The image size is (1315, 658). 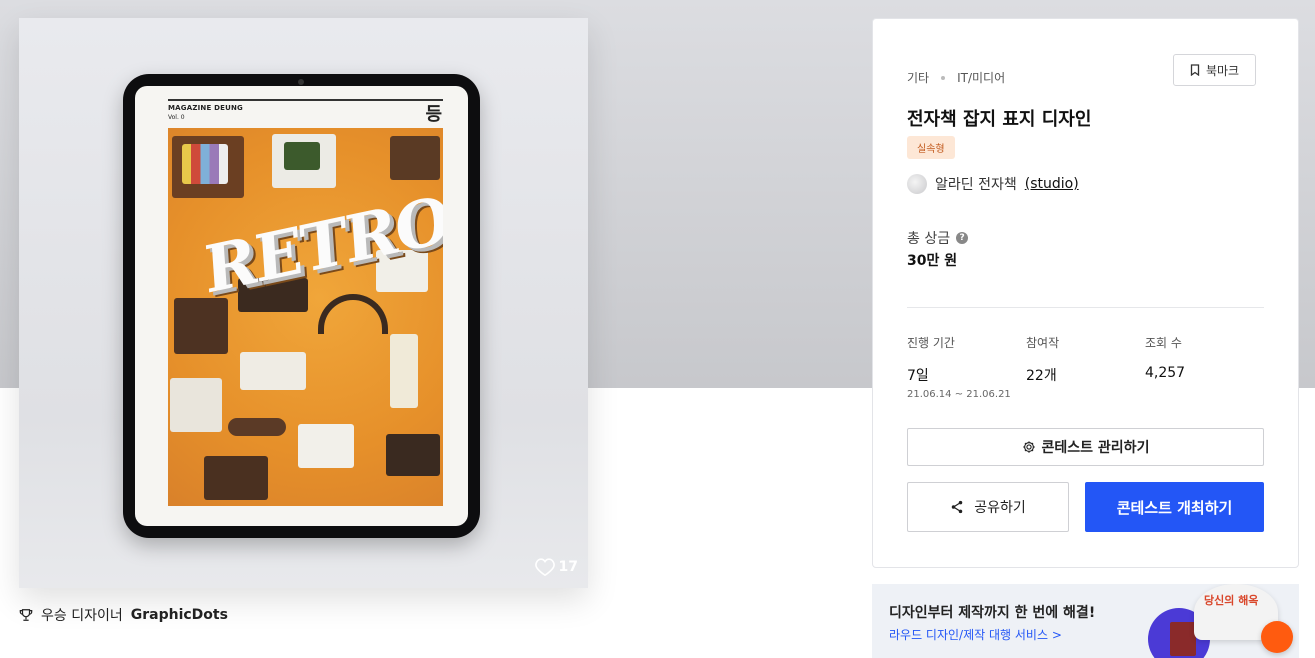 I want to click on prize-label: 총 상금 ?, so click(x=938, y=238).